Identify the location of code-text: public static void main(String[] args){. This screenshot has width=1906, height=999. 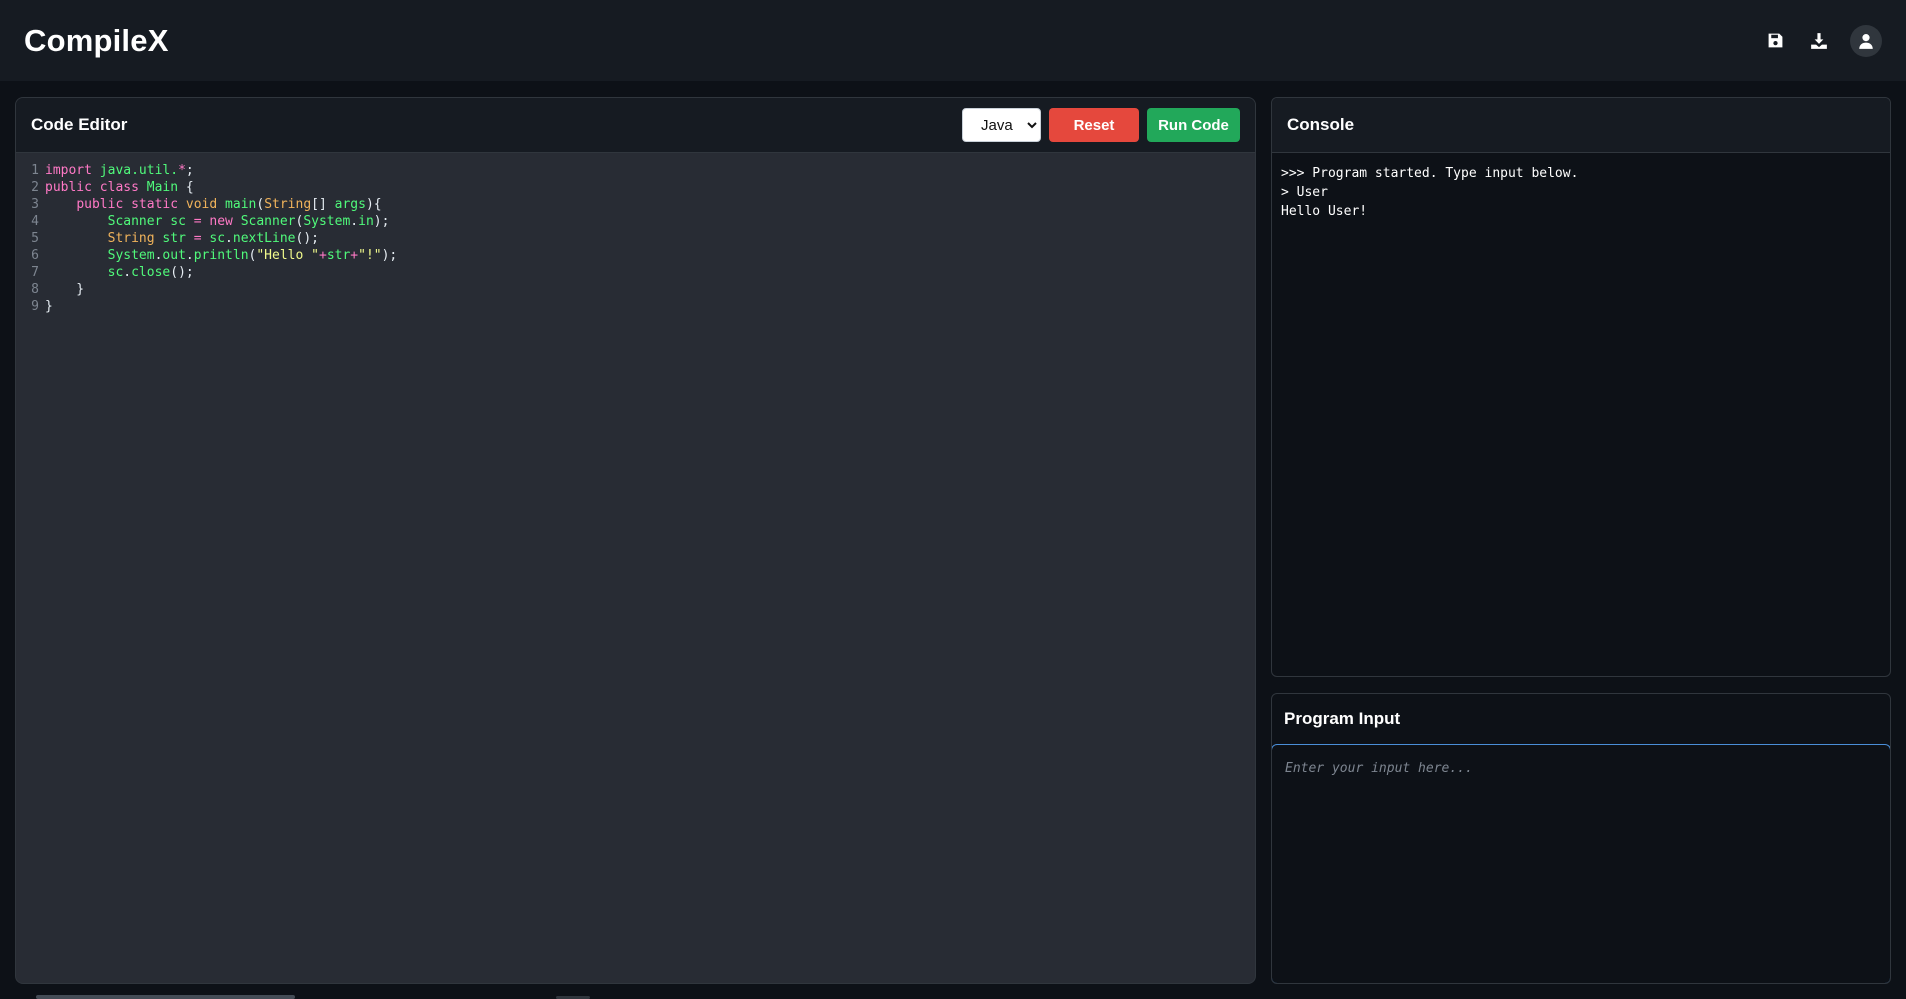
(213, 204).